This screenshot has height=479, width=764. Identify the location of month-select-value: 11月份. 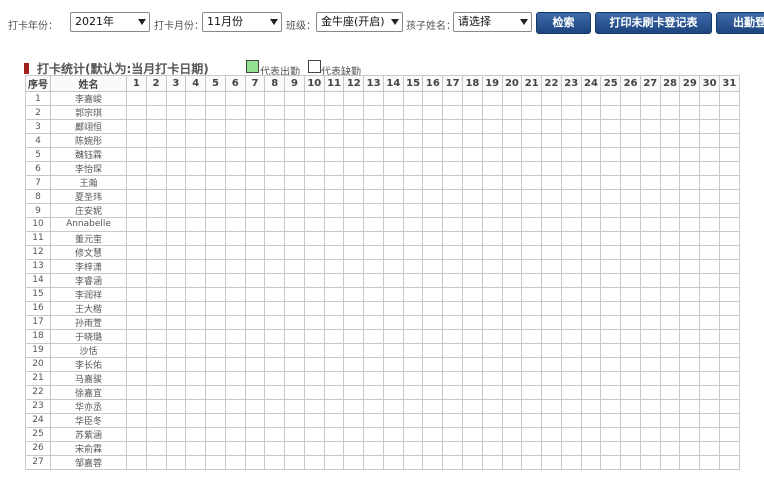
(225, 21).